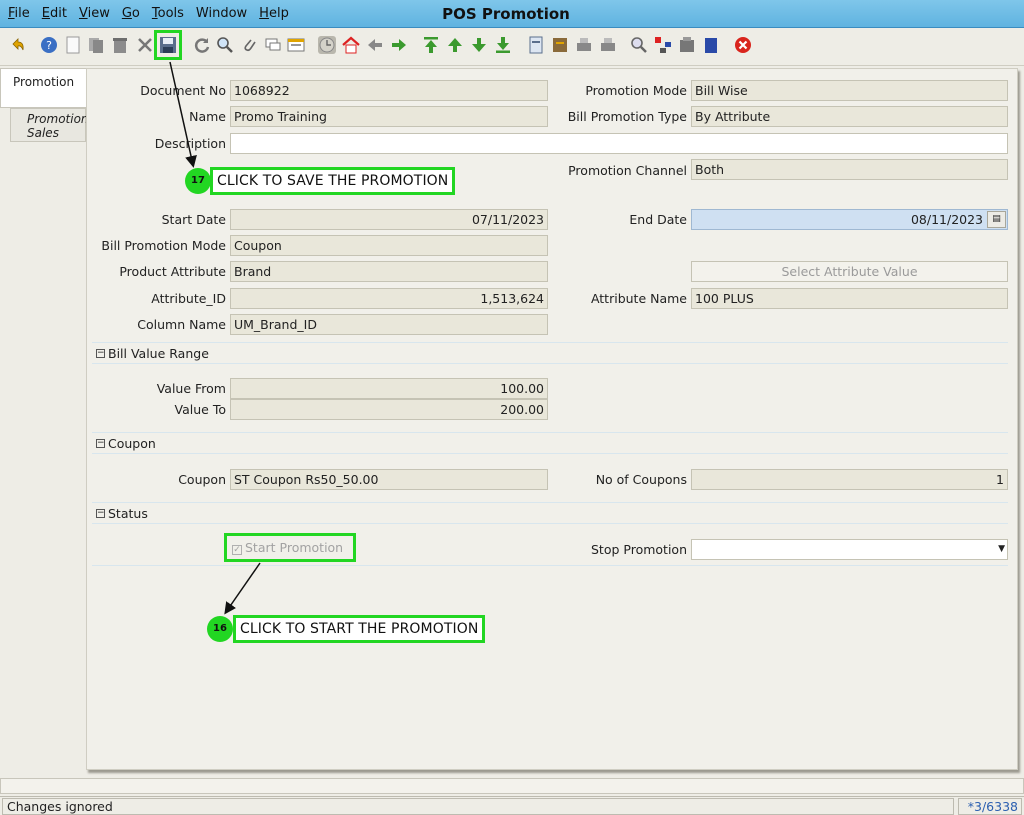  Describe the element at coordinates (294, 547) in the screenshot. I see `start-promotion-label: Start Promotion` at that location.